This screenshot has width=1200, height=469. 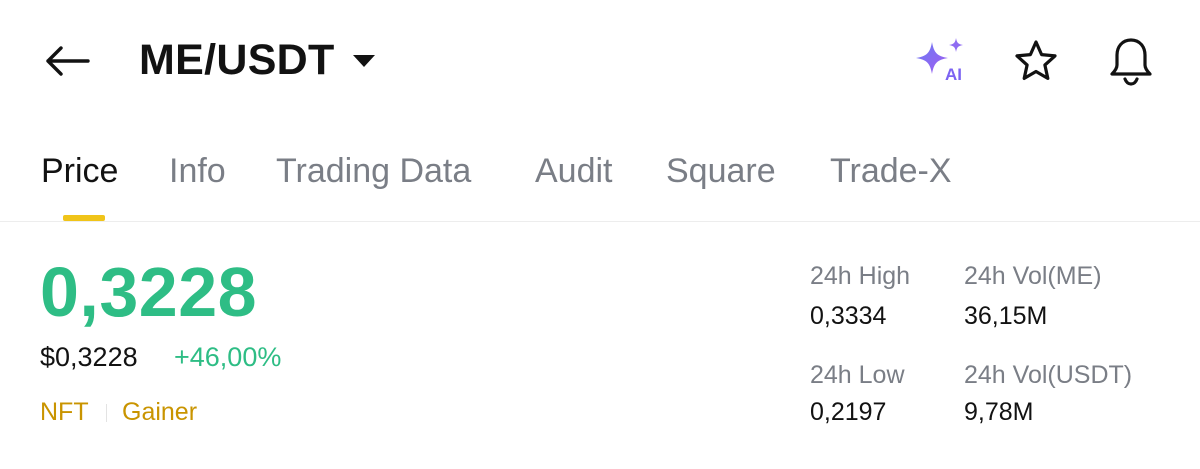 I want to click on ai-assistant-button: AI, so click(x=942, y=61).